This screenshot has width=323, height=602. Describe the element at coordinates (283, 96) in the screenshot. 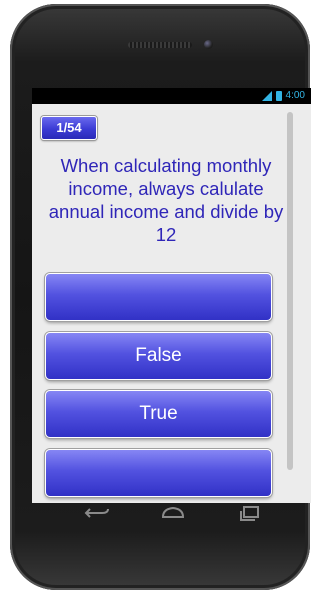

I see `status-icons: 4:00` at that location.